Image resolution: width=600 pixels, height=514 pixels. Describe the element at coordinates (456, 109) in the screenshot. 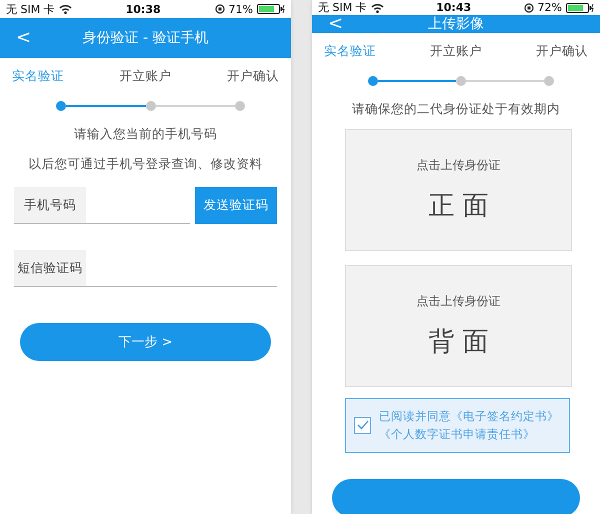

I see `instruction-text: 请确保您的二代身份证处于有效期内` at that location.